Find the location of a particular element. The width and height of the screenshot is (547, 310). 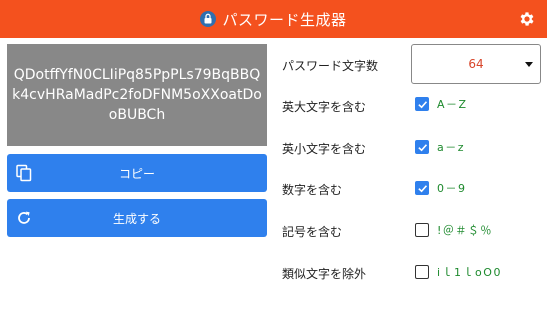

option-uppercase: A－Z is located at coordinates (441, 104).